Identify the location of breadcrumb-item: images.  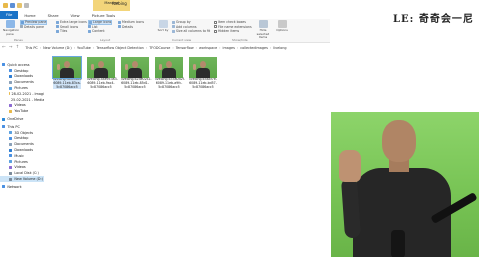
(229, 48).